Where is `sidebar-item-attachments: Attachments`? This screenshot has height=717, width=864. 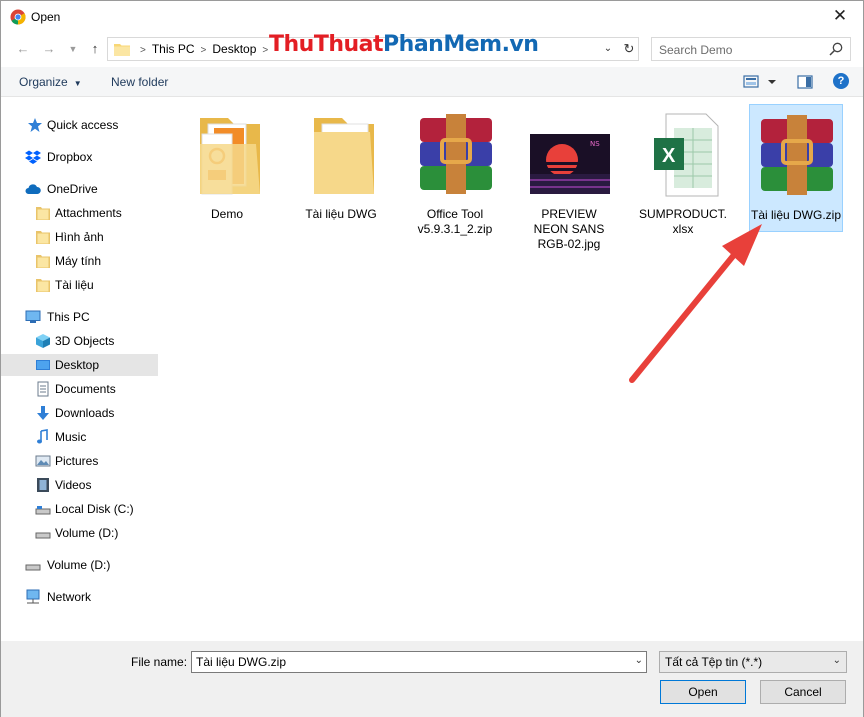
sidebar-item-attachments: Attachments is located at coordinates (79, 213).